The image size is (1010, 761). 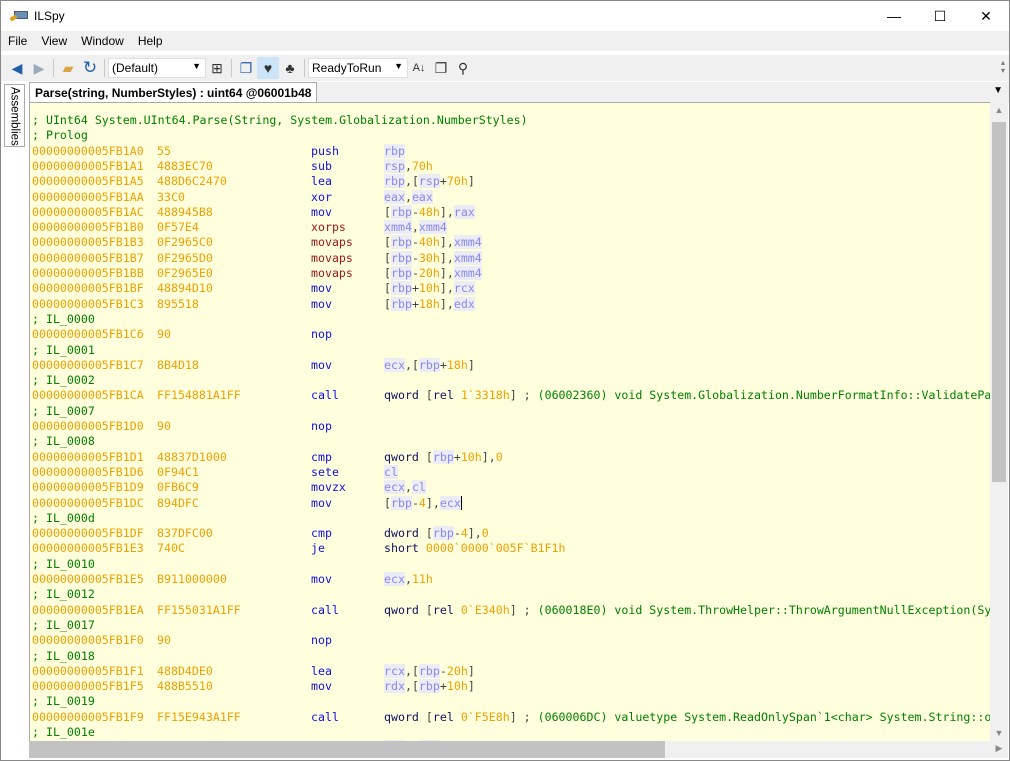 I want to click on vertical-scrollbar: ▲ ▼, so click(x=999, y=421).